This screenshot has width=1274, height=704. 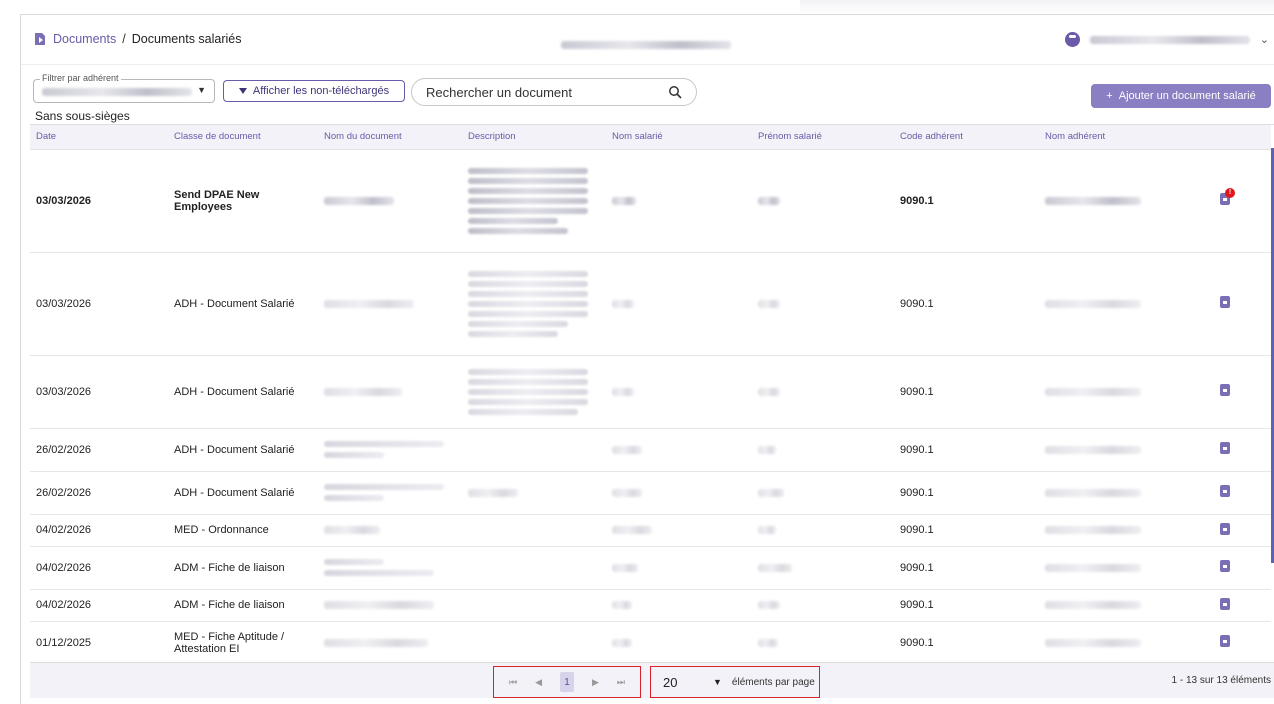 I want to click on items-per-page-value: 20, so click(x=683, y=682).